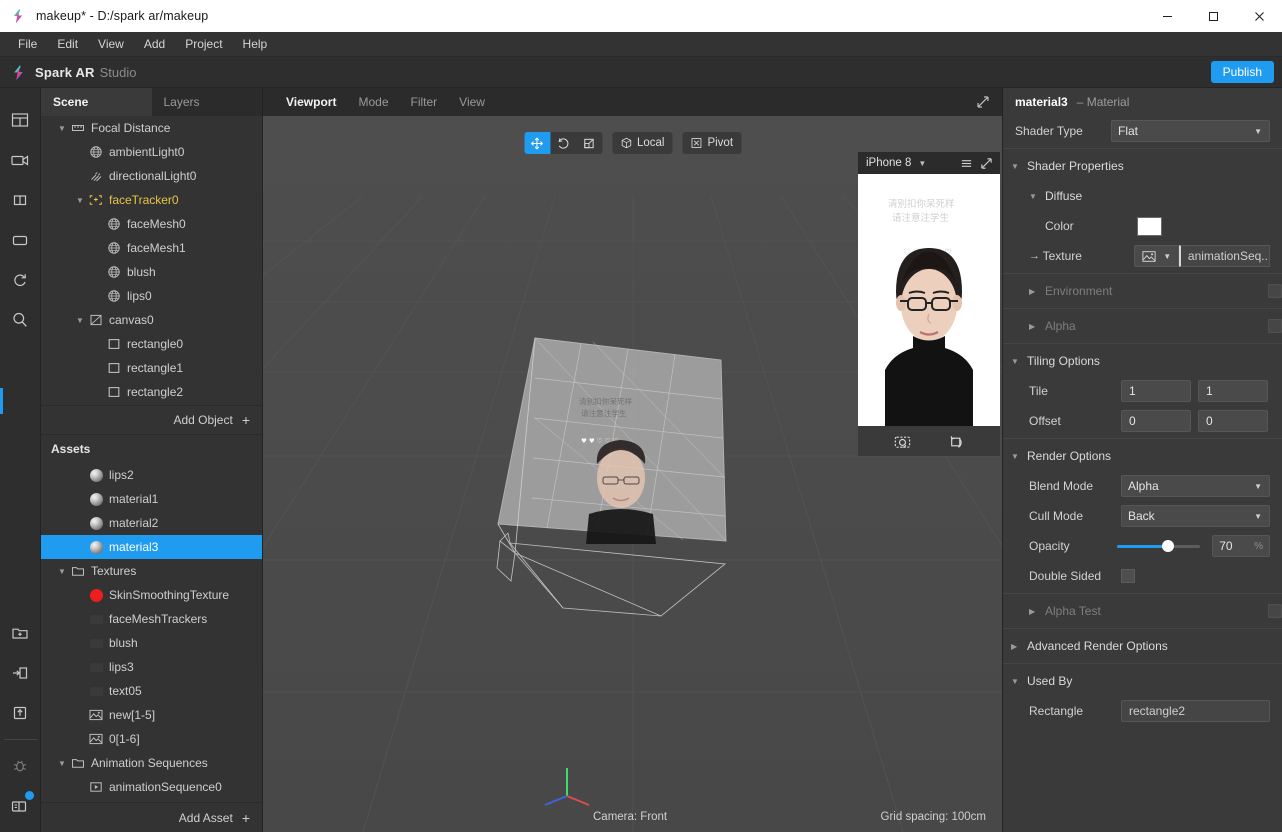 This screenshot has height=832, width=1282. What do you see at coordinates (207, 102) in the screenshot?
I see `tab-layers: Layers` at bounding box center [207, 102].